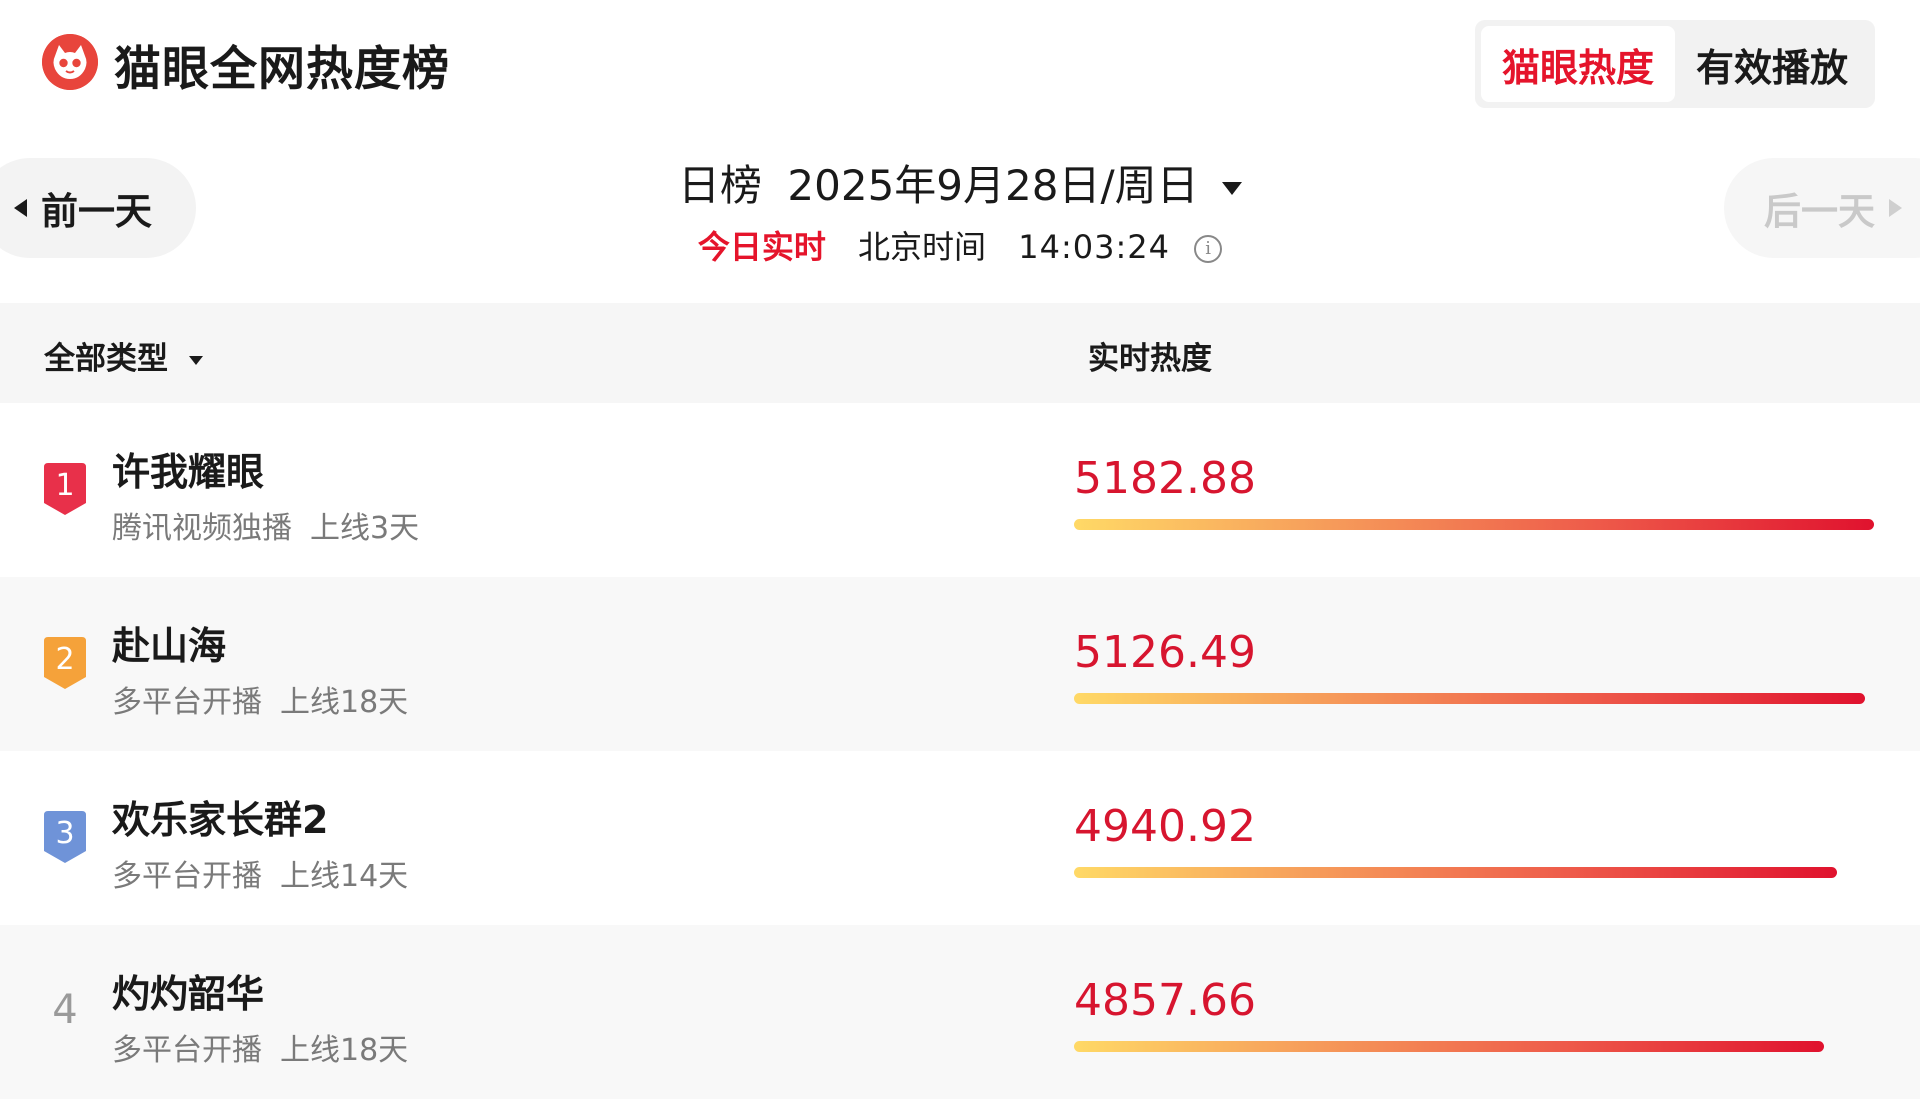 The width and height of the screenshot is (1920, 1120). I want to click on heat-value: 4857.66, so click(1165, 1000).